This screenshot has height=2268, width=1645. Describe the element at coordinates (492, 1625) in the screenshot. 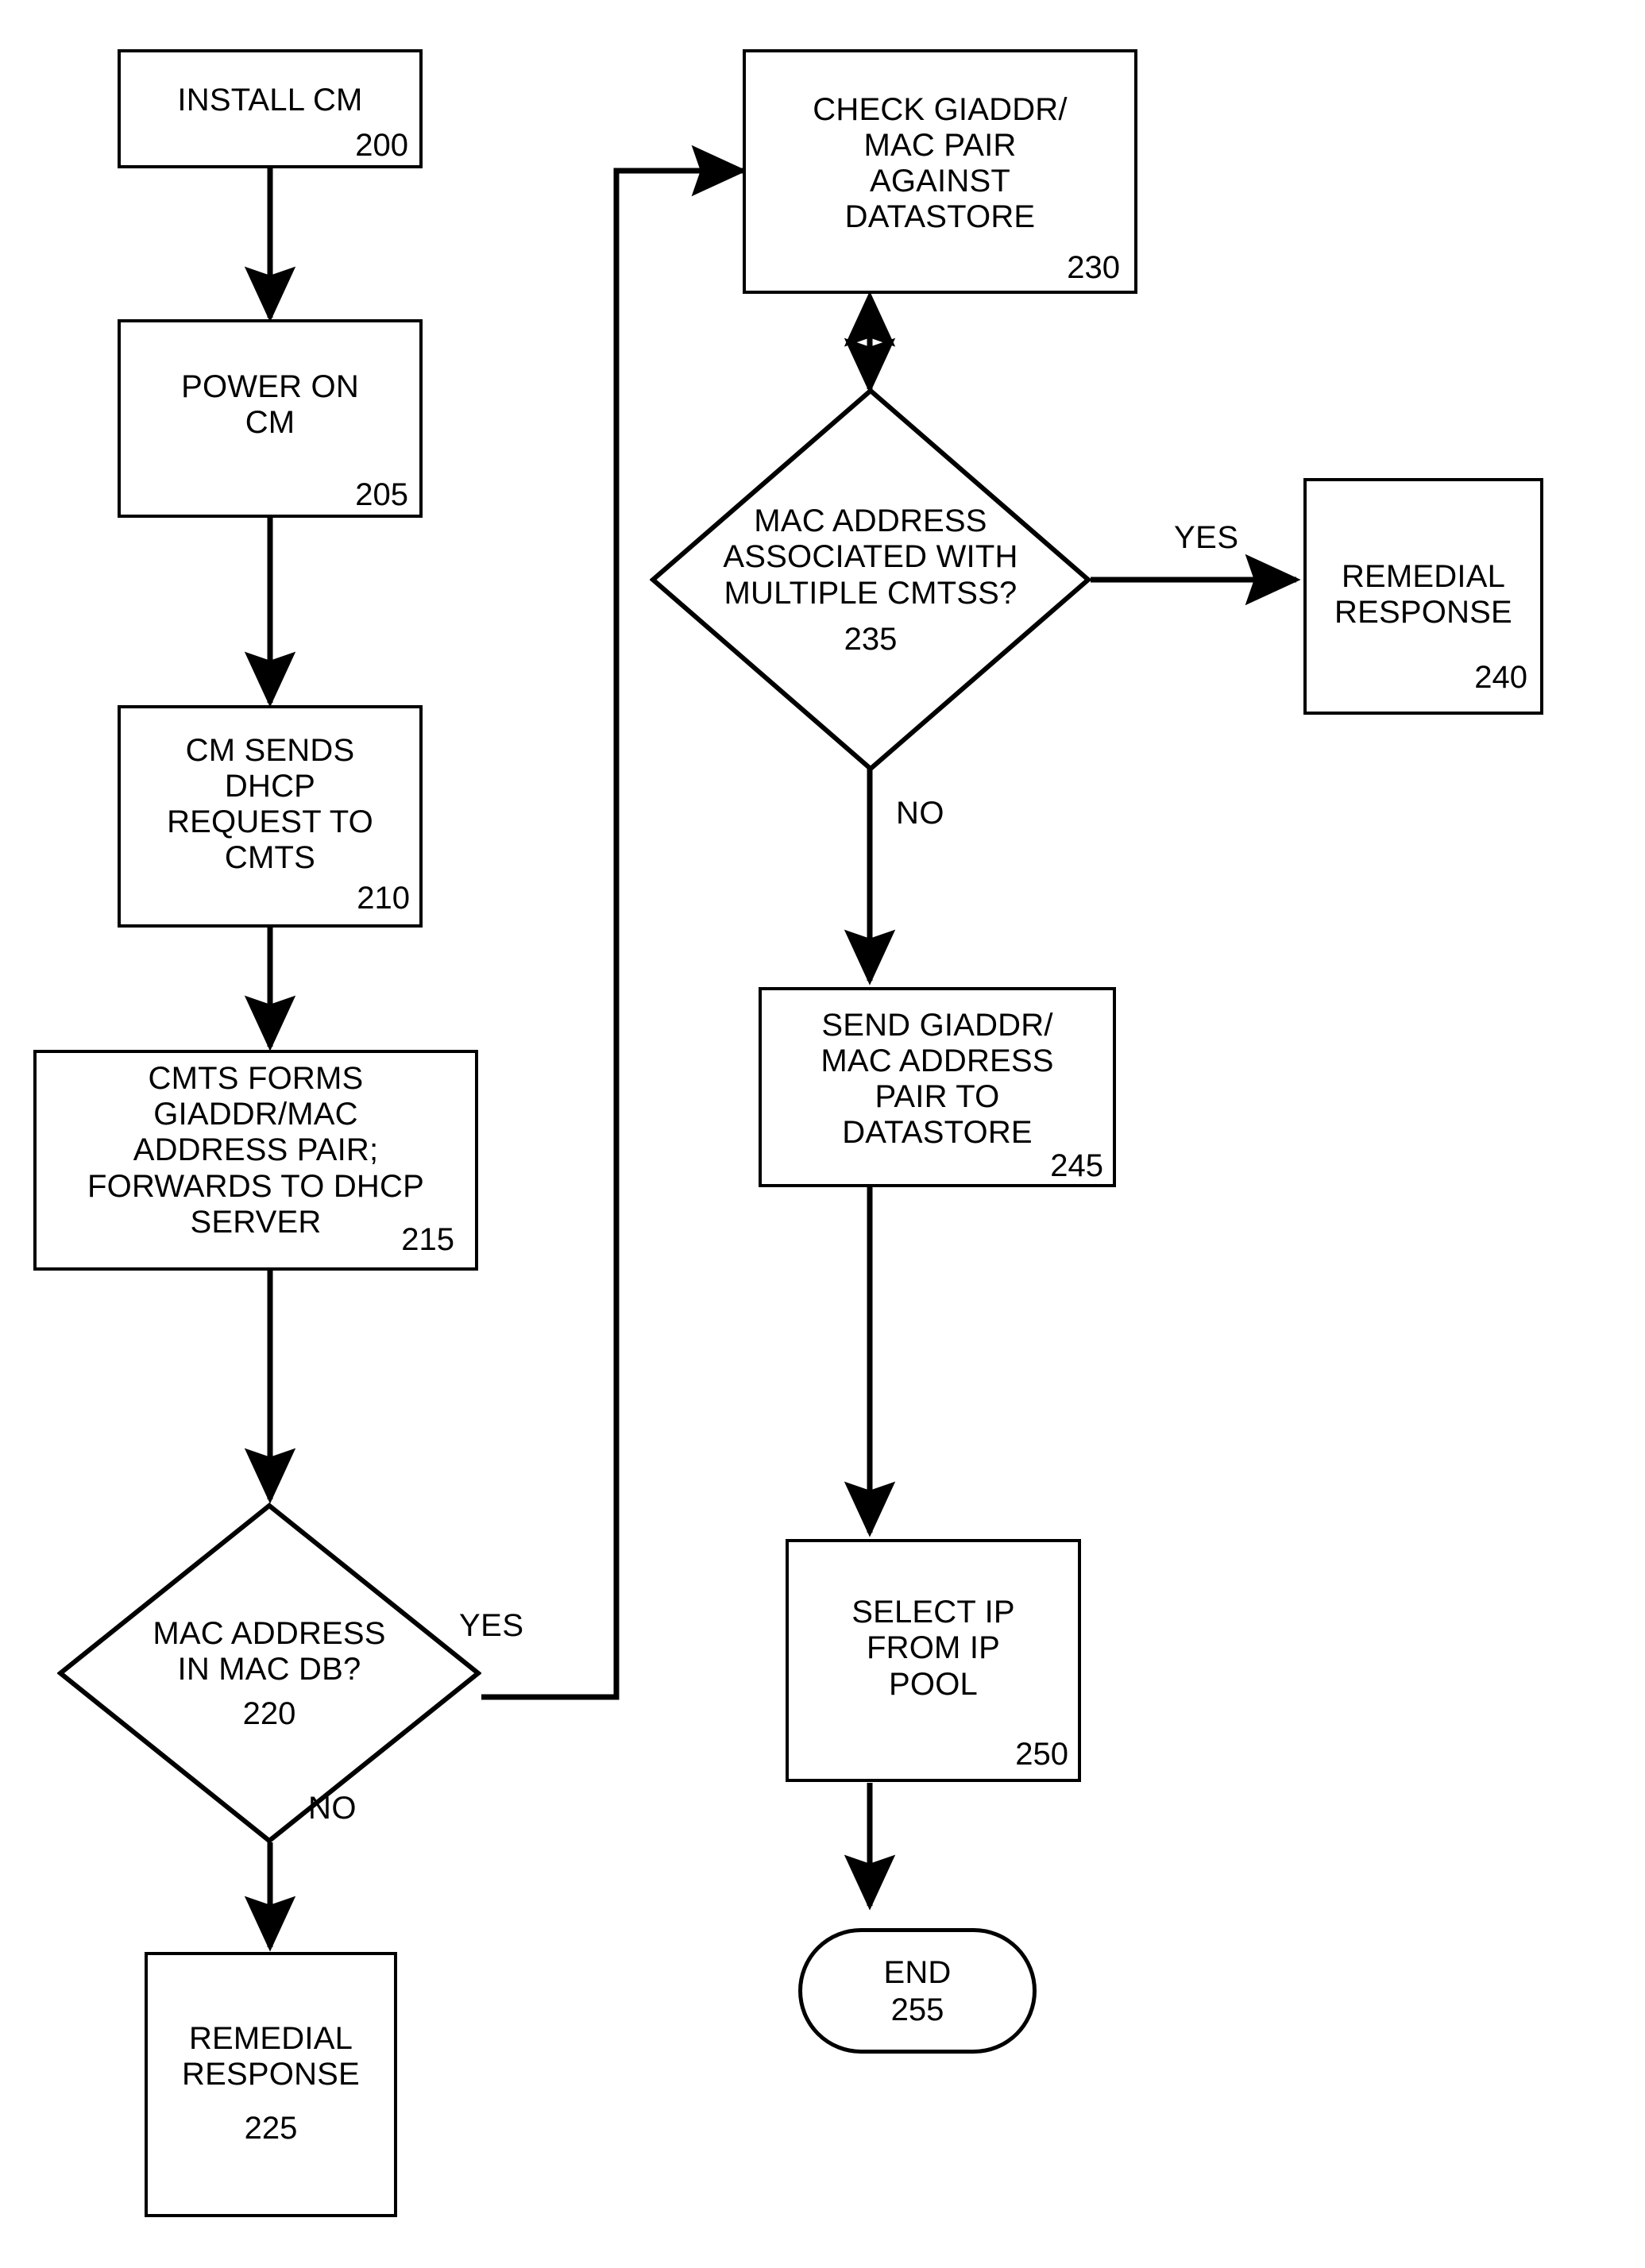

I see `edge-label-yes-220: YES` at that location.